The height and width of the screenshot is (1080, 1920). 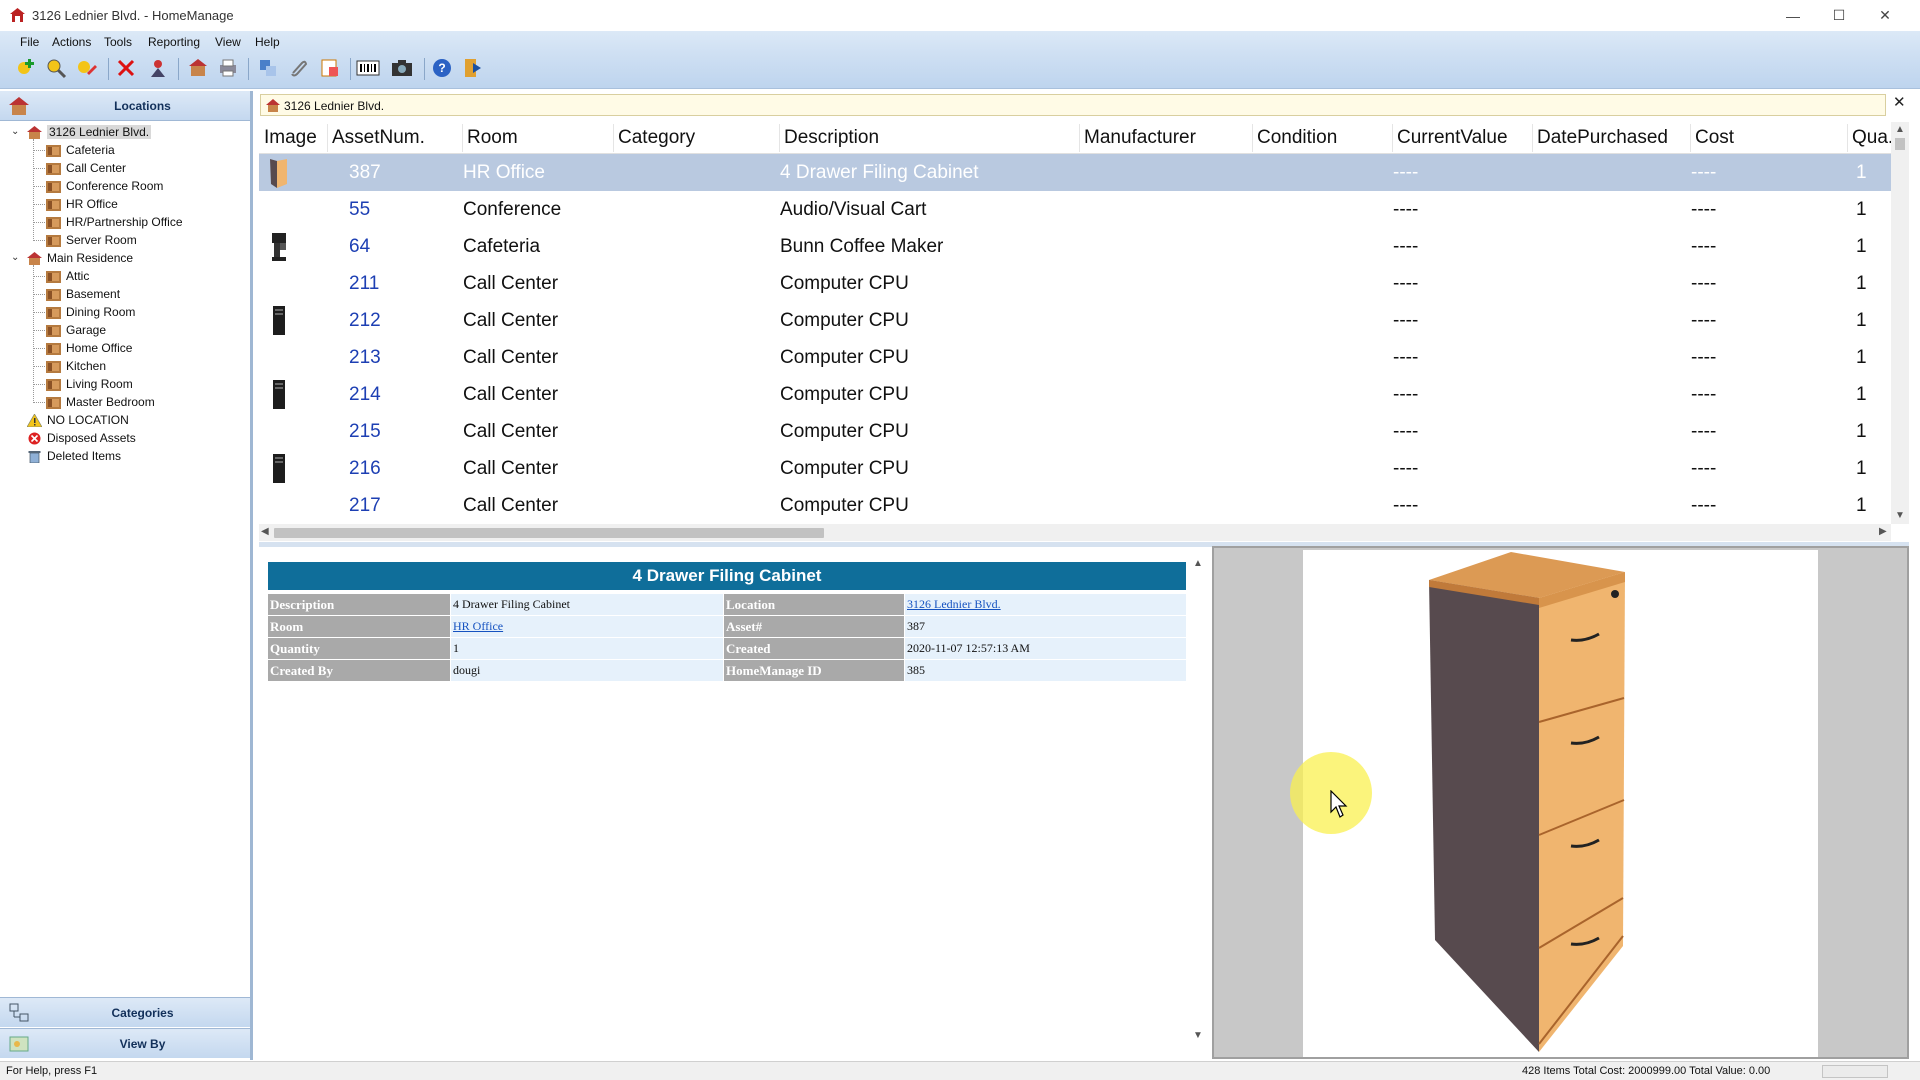 What do you see at coordinates (1075, 505) in the screenshot?
I see `table-row: 217 Call Center Computer CPU ---- ---- 1` at bounding box center [1075, 505].